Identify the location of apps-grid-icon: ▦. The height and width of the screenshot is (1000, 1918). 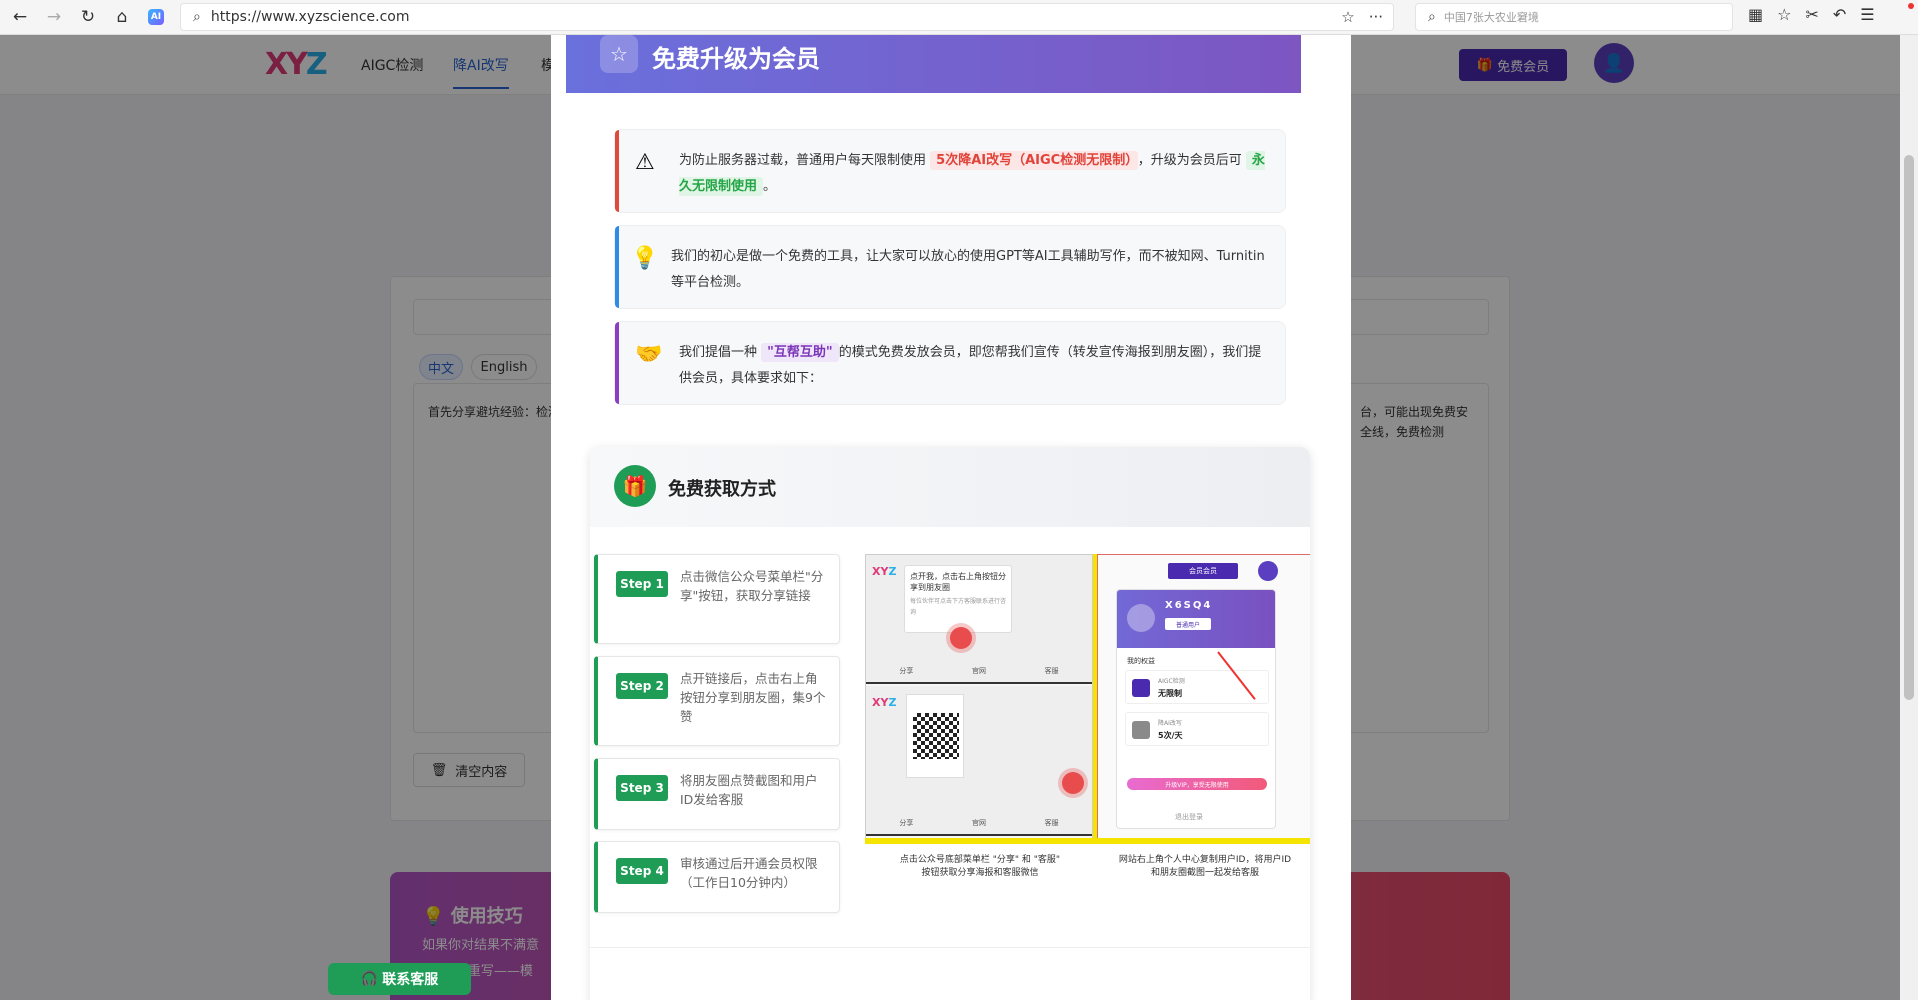
(1755, 14).